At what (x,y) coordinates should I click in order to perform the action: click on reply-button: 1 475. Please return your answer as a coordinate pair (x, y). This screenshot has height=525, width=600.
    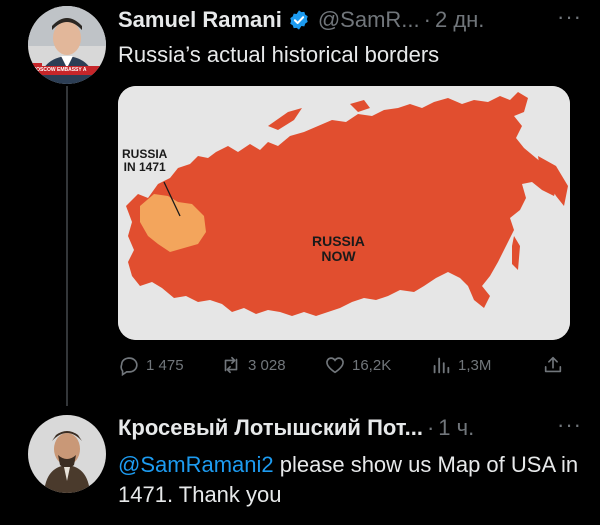
    Looking at the image, I should click on (151, 365).